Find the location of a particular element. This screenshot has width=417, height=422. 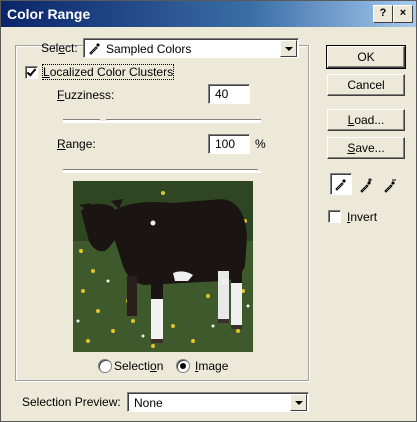

cancel-button: Cancel is located at coordinates (366, 85).